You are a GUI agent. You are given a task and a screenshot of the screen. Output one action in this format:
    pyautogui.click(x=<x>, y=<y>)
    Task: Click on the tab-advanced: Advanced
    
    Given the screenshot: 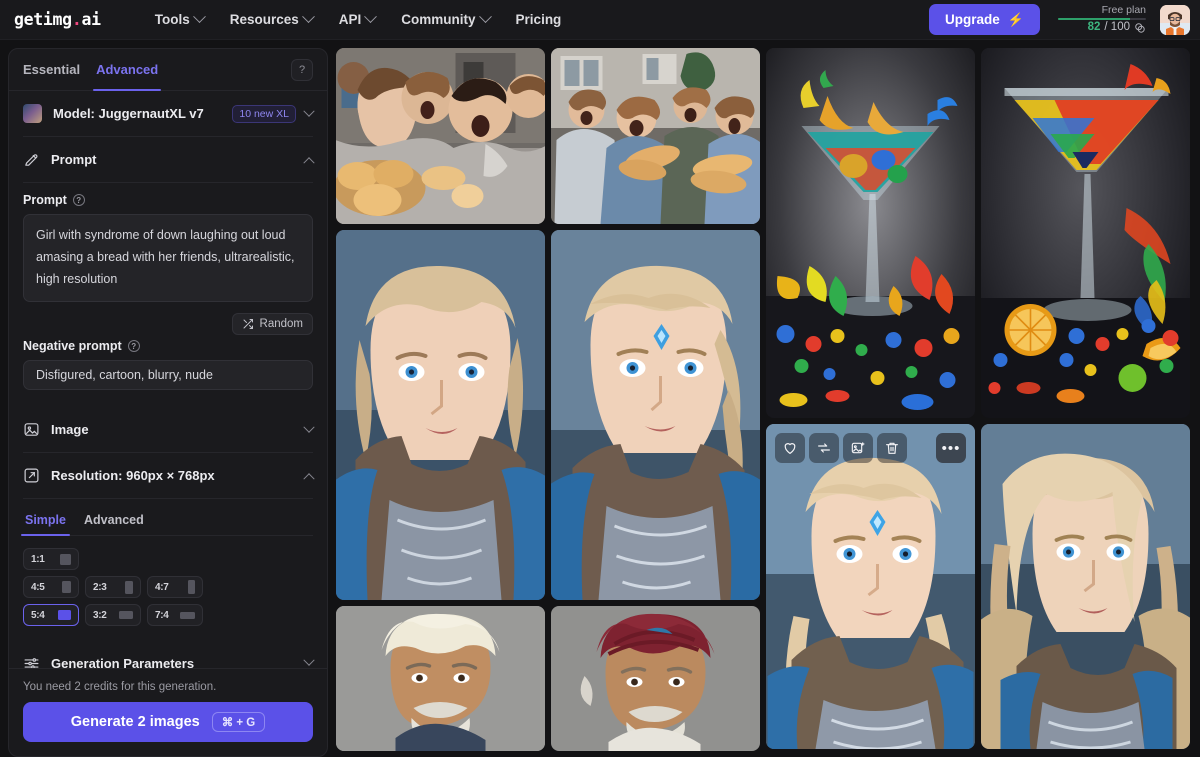 What is the action you would take?
    pyautogui.click(x=127, y=70)
    